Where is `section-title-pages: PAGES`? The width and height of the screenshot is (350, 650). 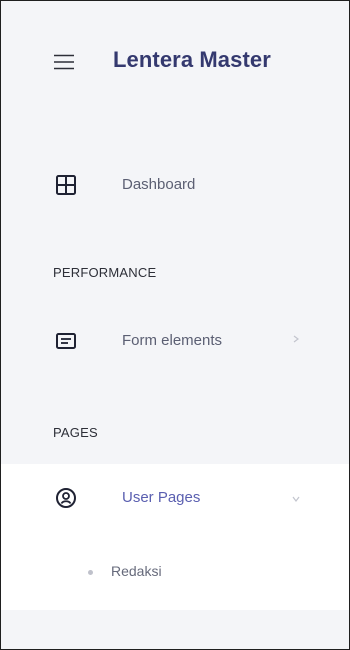
section-title-pages: PAGES is located at coordinates (75, 432).